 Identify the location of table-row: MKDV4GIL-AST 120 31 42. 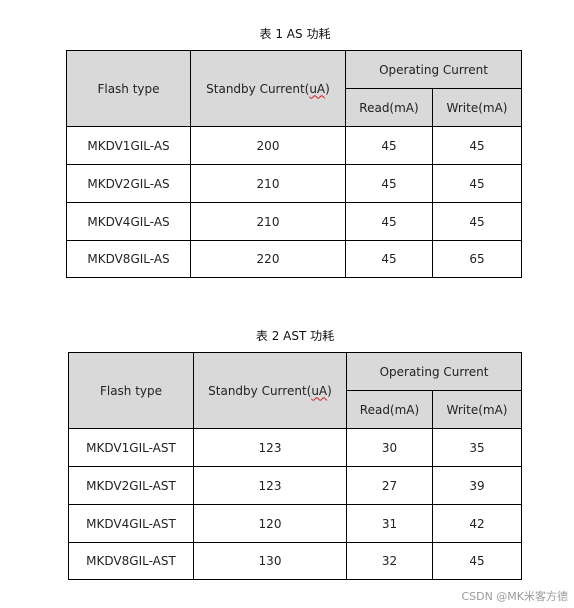
(295, 523).